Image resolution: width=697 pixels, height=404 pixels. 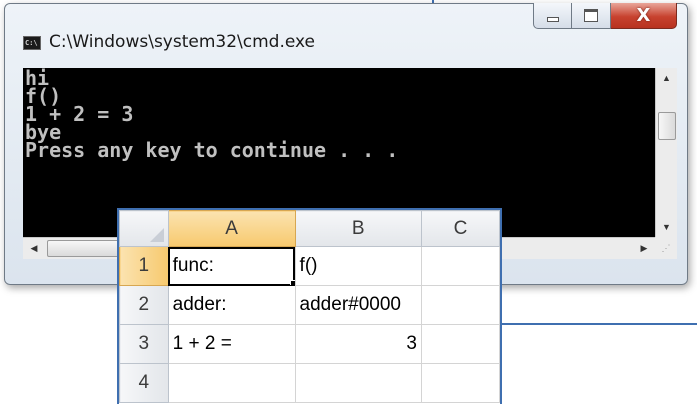 What do you see at coordinates (644, 248) in the screenshot?
I see `scroll-right-icon: ▶` at bounding box center [644, 248].